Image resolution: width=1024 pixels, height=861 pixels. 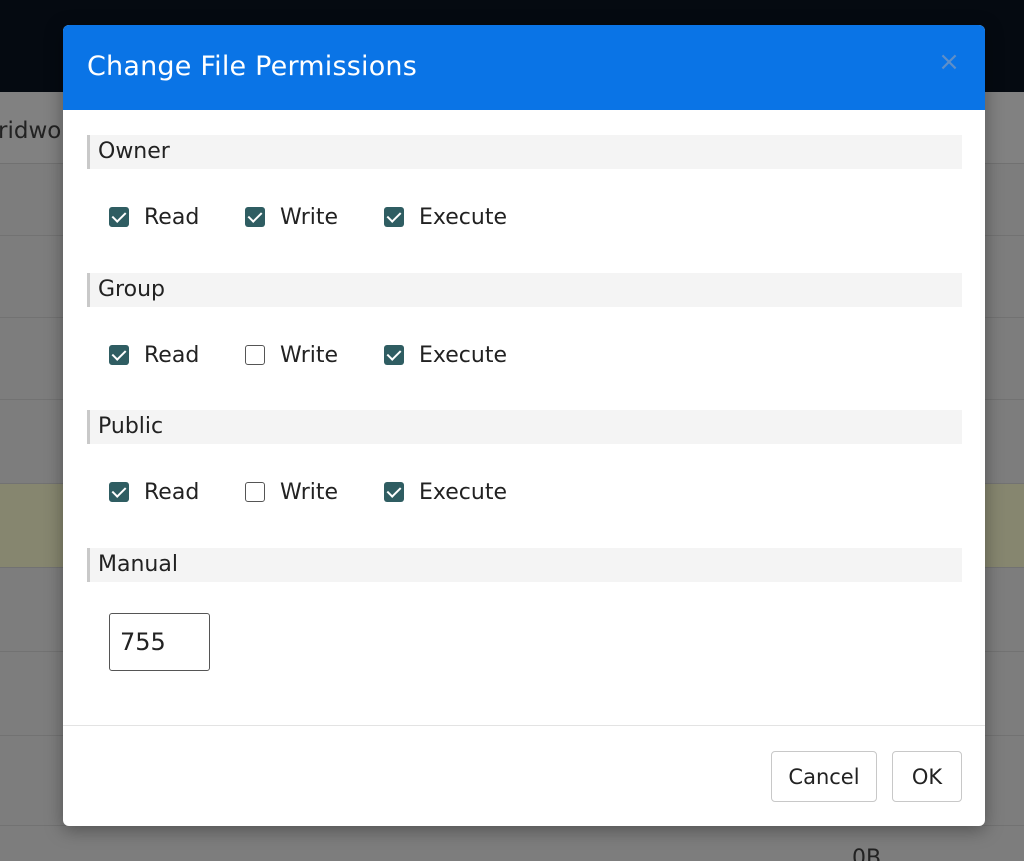 I want to click on public-write-checkbox: Write, so click(x=291, y=492).